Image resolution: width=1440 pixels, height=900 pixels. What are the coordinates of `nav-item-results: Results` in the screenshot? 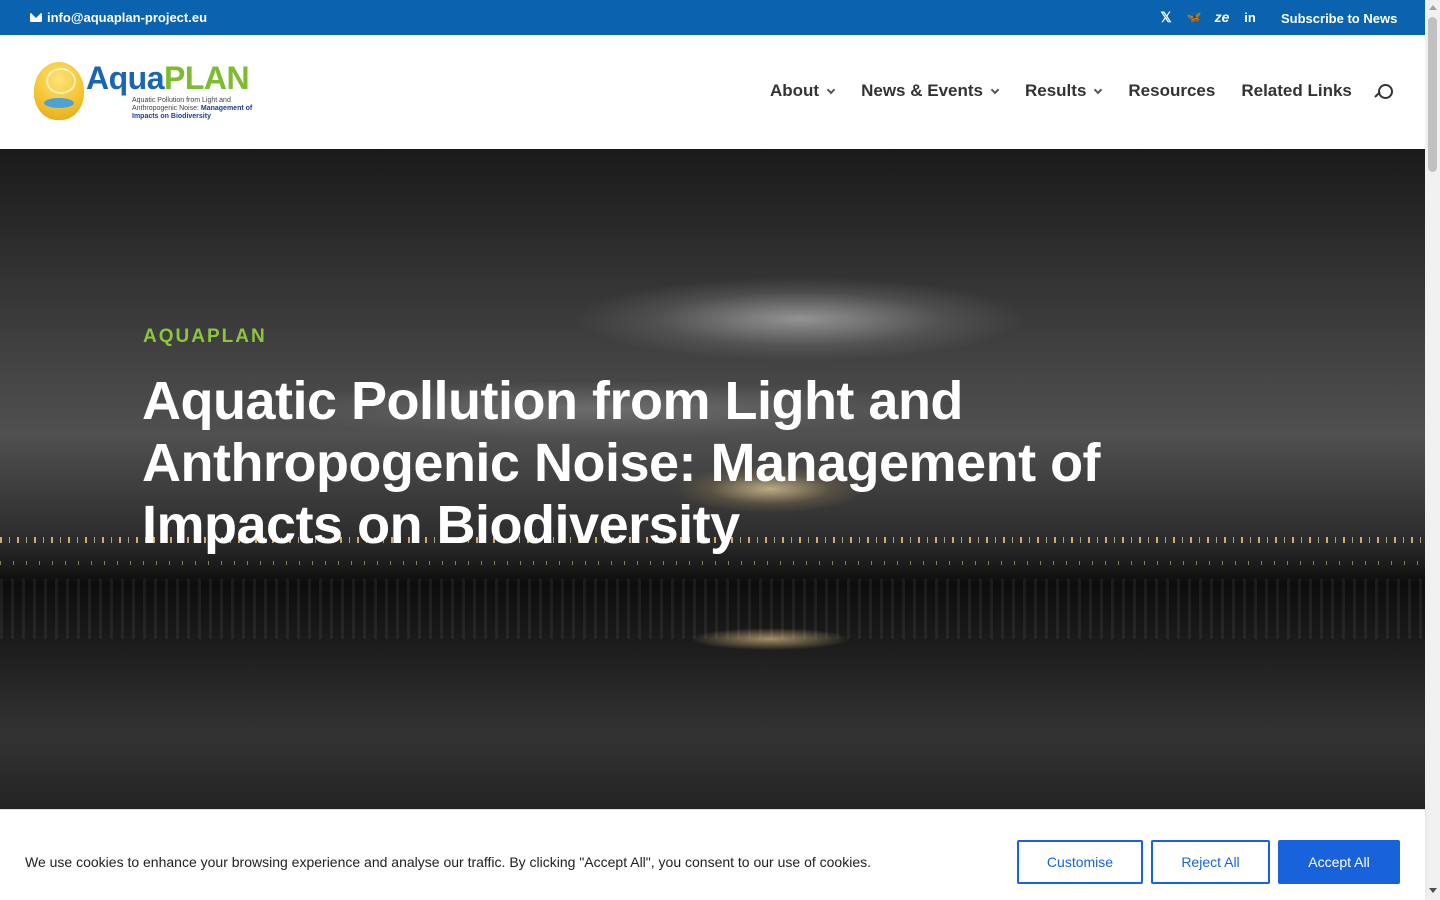 It's located at (1064, 91).